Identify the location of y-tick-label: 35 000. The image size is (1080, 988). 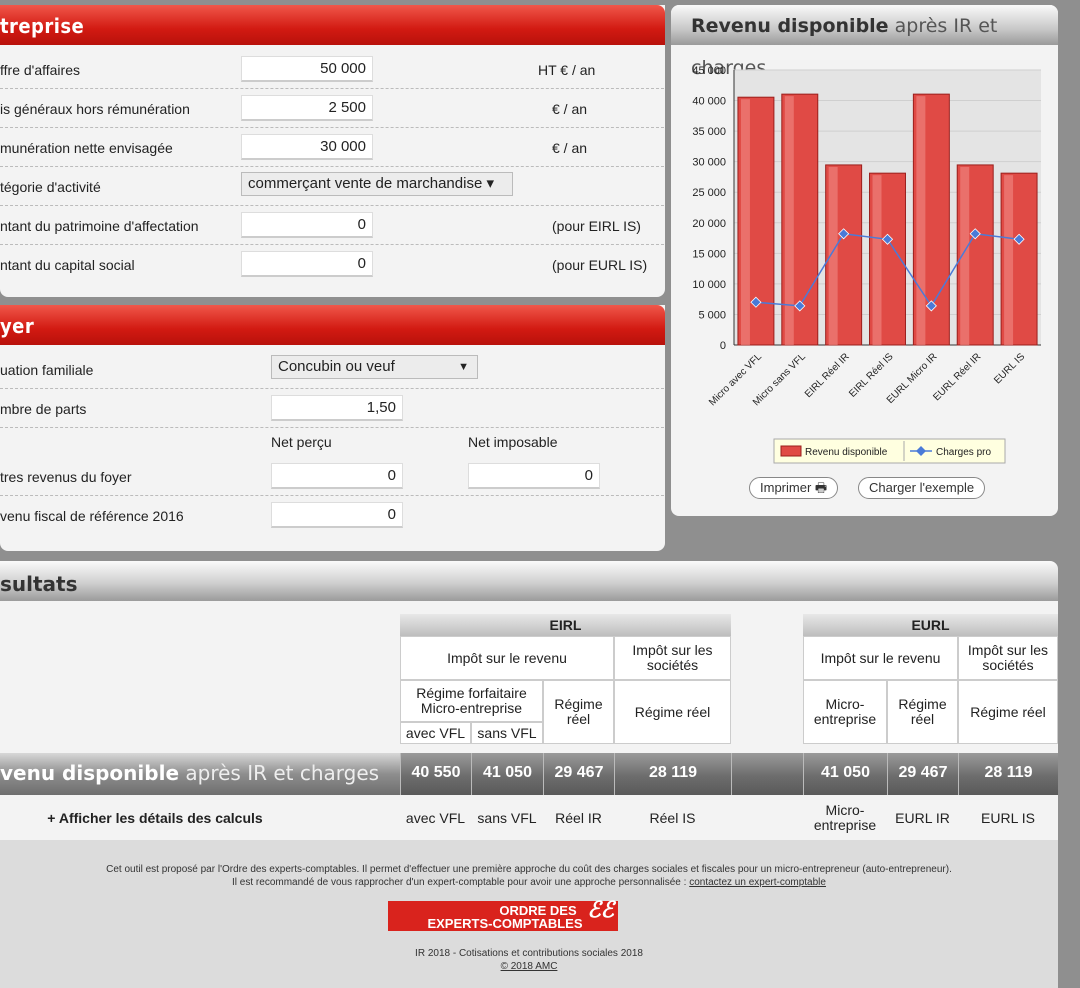
(709, 132).